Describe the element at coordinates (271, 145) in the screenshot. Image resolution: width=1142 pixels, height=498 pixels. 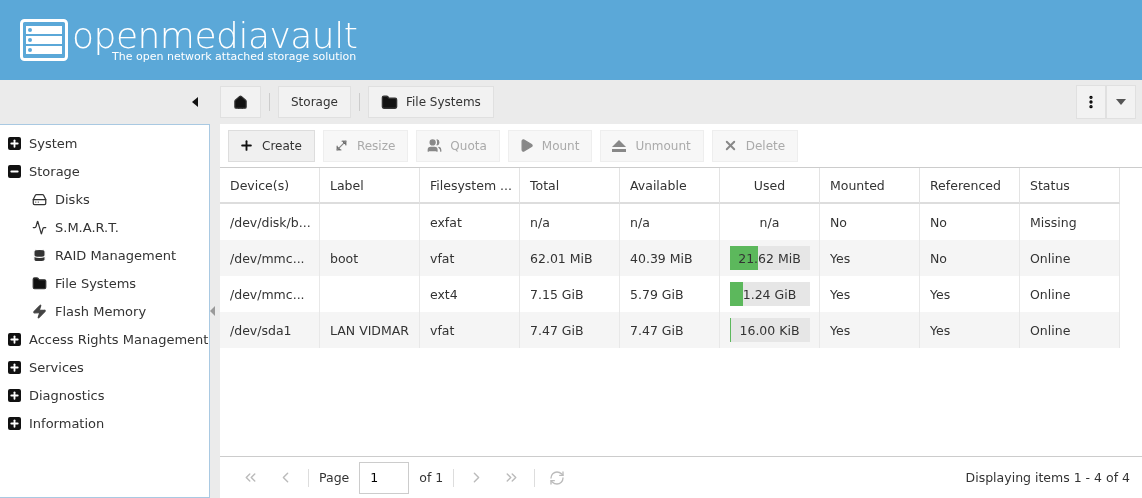
I see `toolbar-button: Create` at that location.